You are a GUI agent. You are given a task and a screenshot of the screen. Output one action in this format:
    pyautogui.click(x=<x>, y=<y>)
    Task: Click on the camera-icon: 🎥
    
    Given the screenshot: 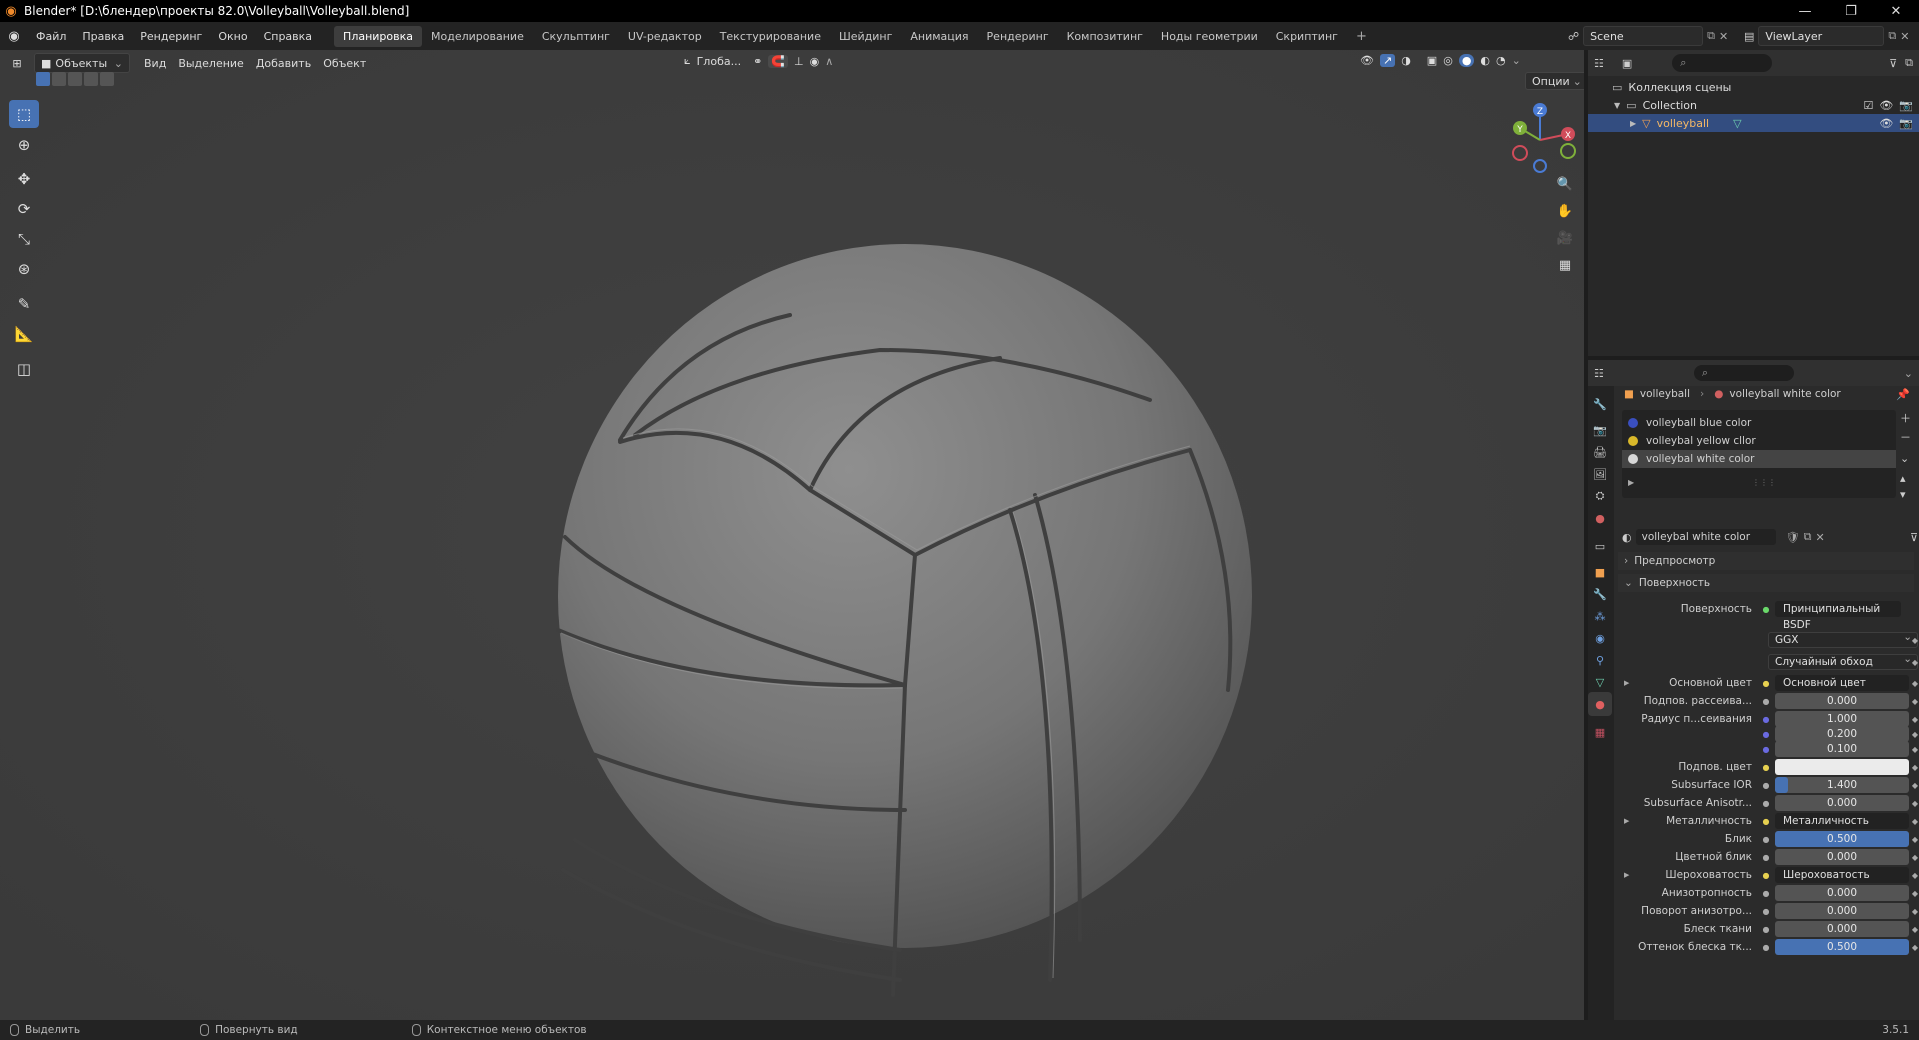 What is the action you would take?
    pyautogui.click(x=1565, y=238)
    